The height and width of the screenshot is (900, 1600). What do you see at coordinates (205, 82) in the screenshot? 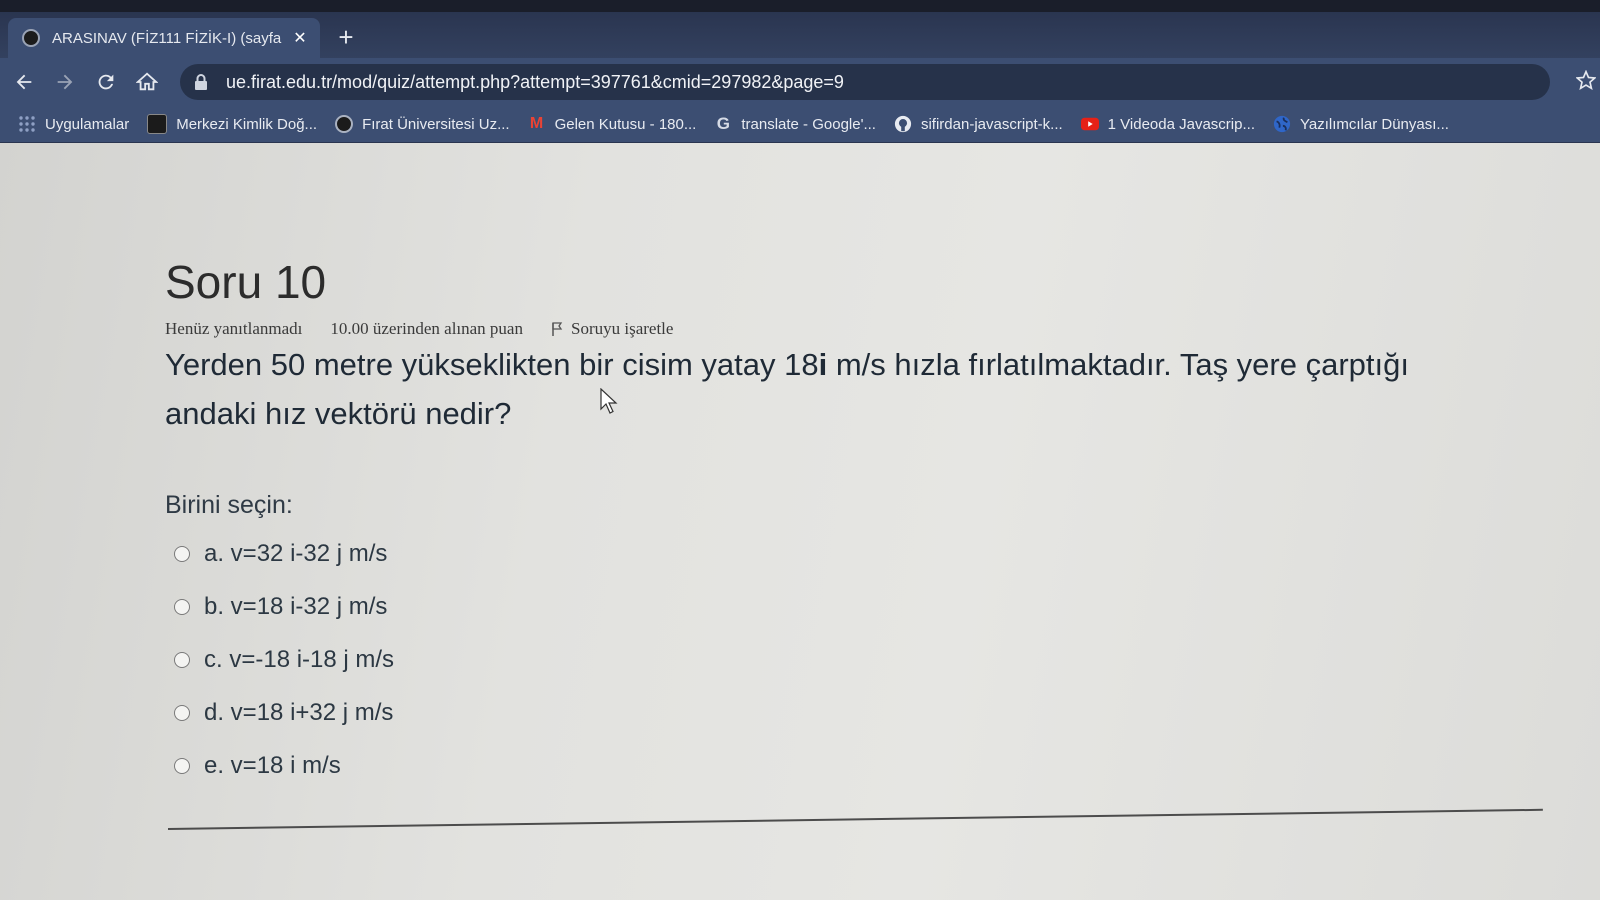
I see `lock-icon` at bounding box center [205, 82].